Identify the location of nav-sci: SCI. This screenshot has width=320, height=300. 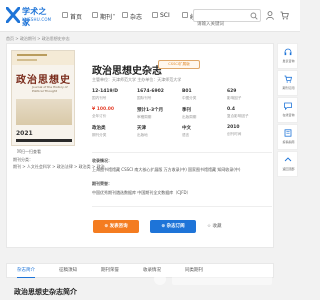
(163, 16).